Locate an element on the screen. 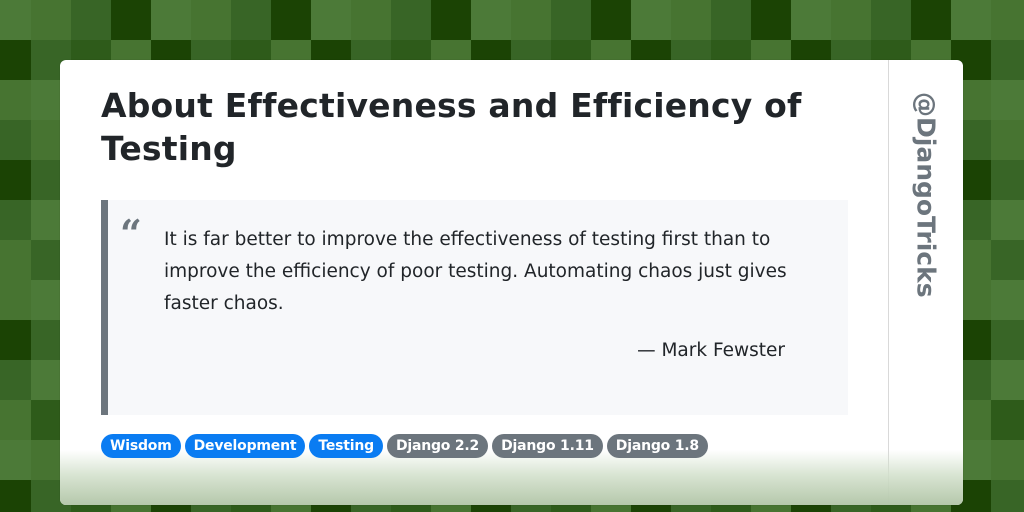 This screenshot has height=512, width=1024. twitter-handle: @DjangoTricks is located at coordinates (925, 195).